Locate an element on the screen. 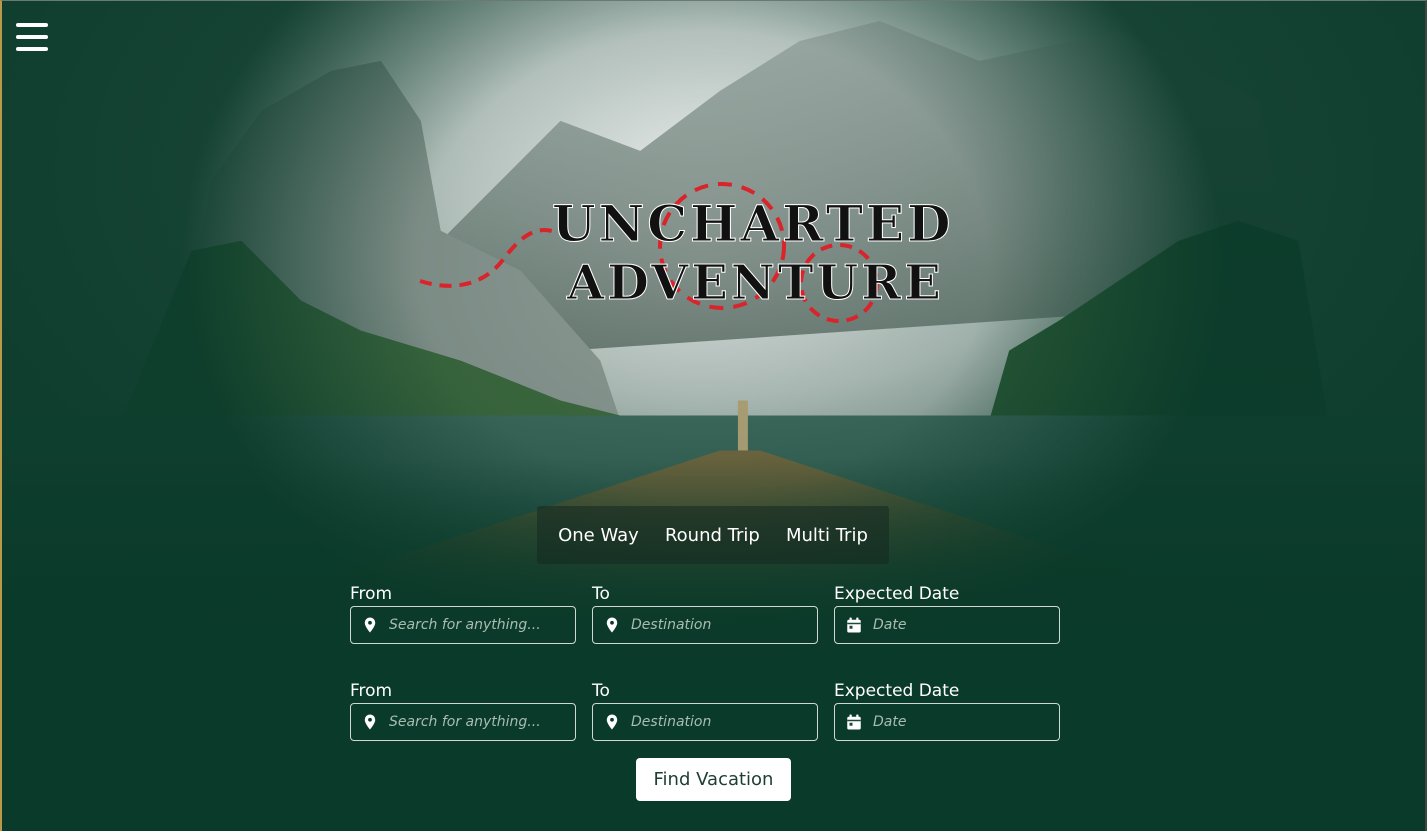 This screenshot has height=831, width=1427. brand-line-2: ADVENTURE is located at coordinates (755, 283).